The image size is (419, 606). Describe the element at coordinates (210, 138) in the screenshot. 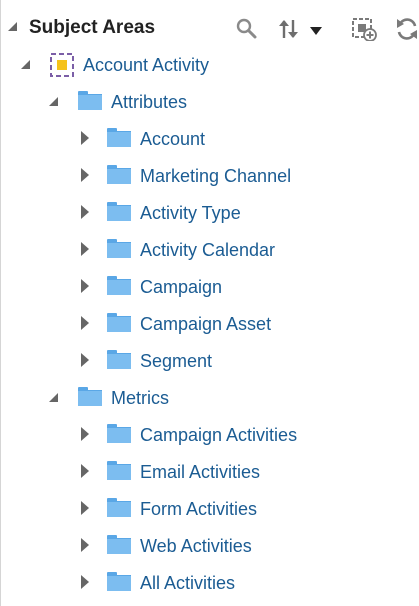

I see `tree-node-account: Account` at that location.